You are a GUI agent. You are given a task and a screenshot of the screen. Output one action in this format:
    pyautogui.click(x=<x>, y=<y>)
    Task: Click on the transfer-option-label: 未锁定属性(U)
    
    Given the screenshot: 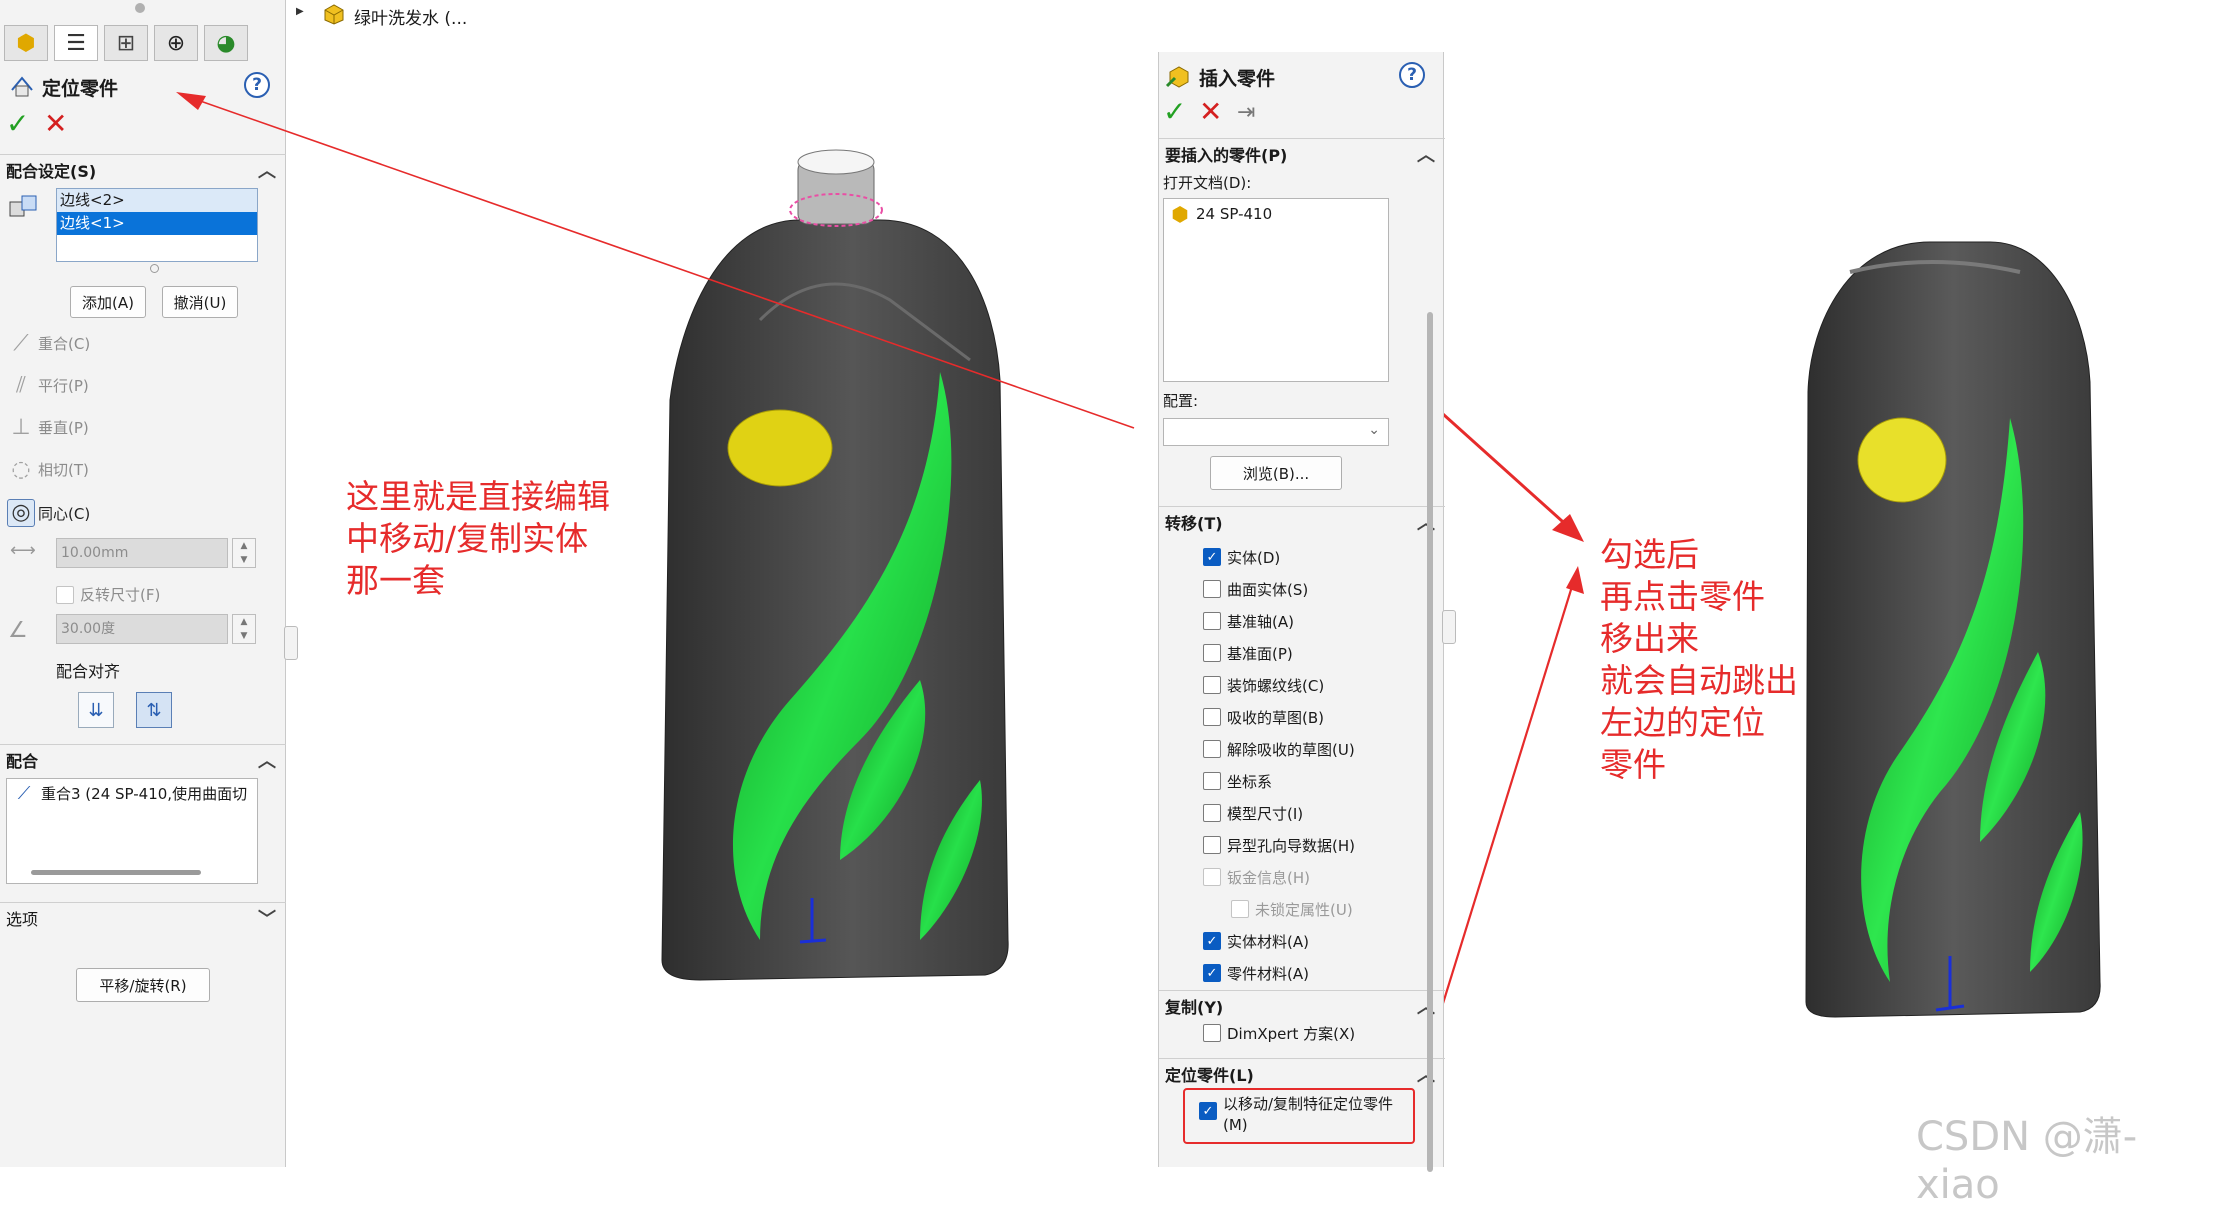 What is the action you would take?
    pyautogui.click(x=1304, y=909)
    